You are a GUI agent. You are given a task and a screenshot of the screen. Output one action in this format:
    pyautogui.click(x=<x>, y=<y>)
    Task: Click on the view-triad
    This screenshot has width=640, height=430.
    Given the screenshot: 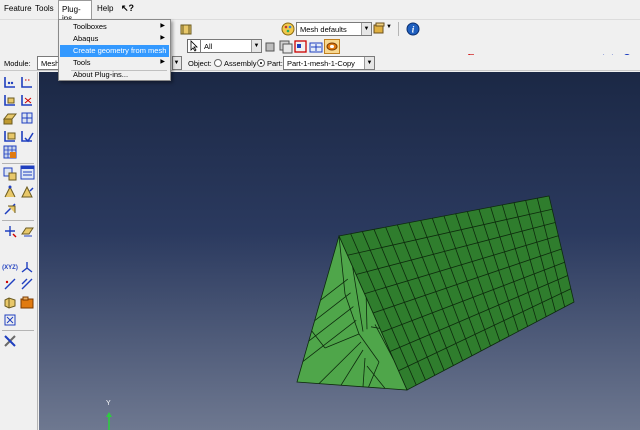 What is the action you would take?
    pyautogui.click(x=109, y=421)
    